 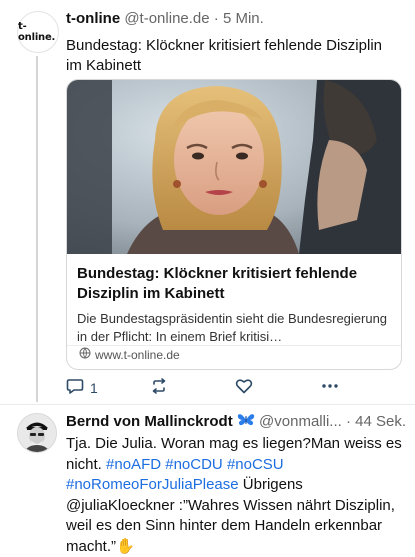 I want to click on raised-hand-icon: ✋, so click(x=125, y=546).